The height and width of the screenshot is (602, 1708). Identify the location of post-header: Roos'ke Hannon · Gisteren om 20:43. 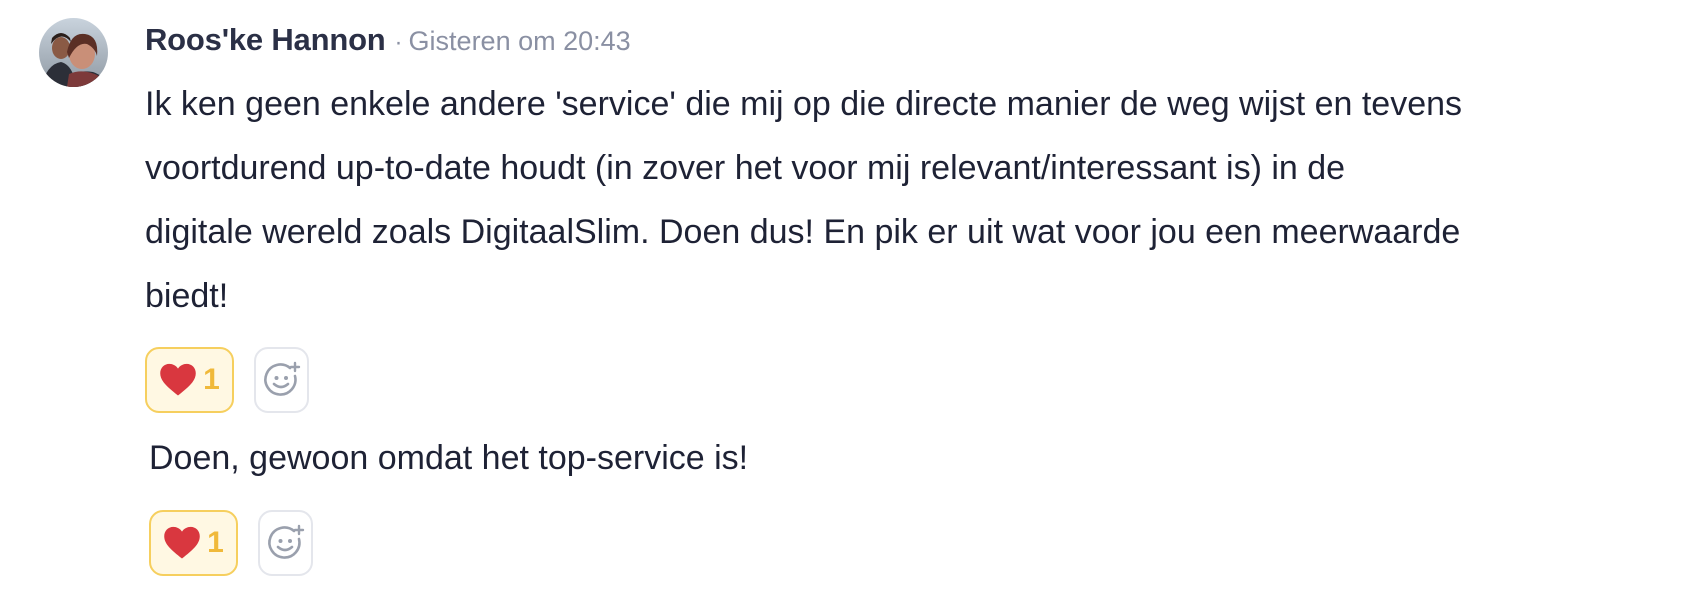
(388, 42).